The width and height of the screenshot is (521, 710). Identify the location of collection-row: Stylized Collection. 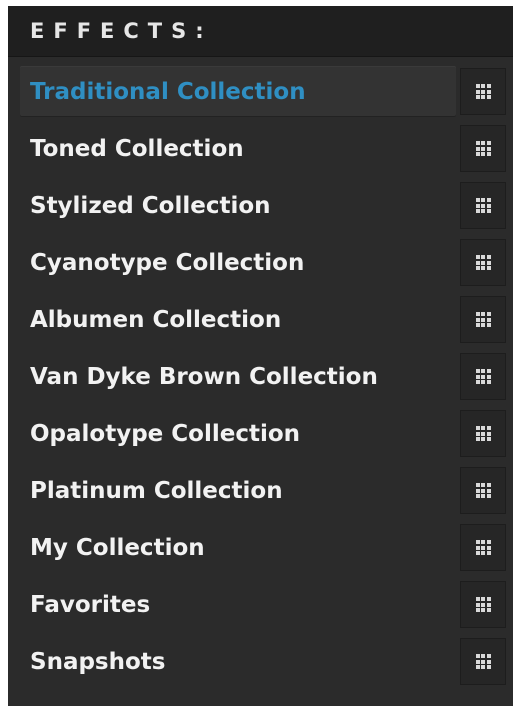
(260, 205).